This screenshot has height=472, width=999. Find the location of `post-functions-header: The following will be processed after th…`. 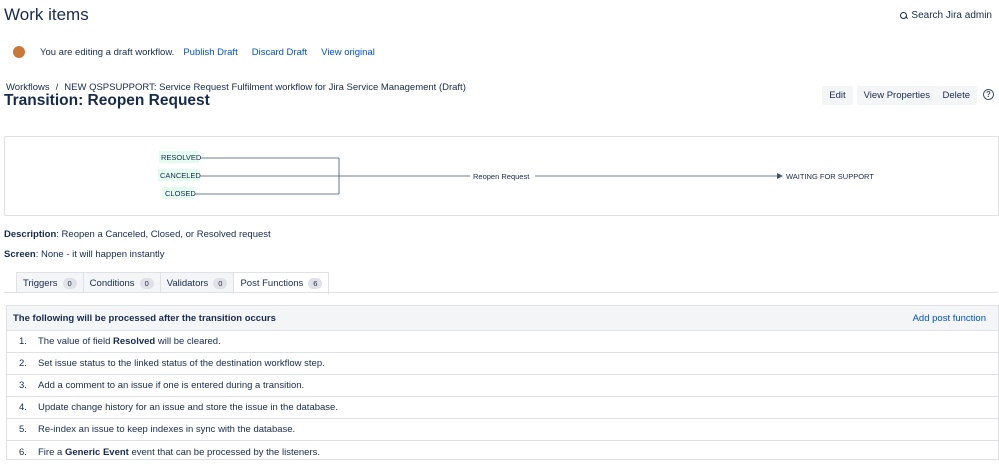

post-functions-header: The following will be processed after th… is located at coordinates (502, 318).